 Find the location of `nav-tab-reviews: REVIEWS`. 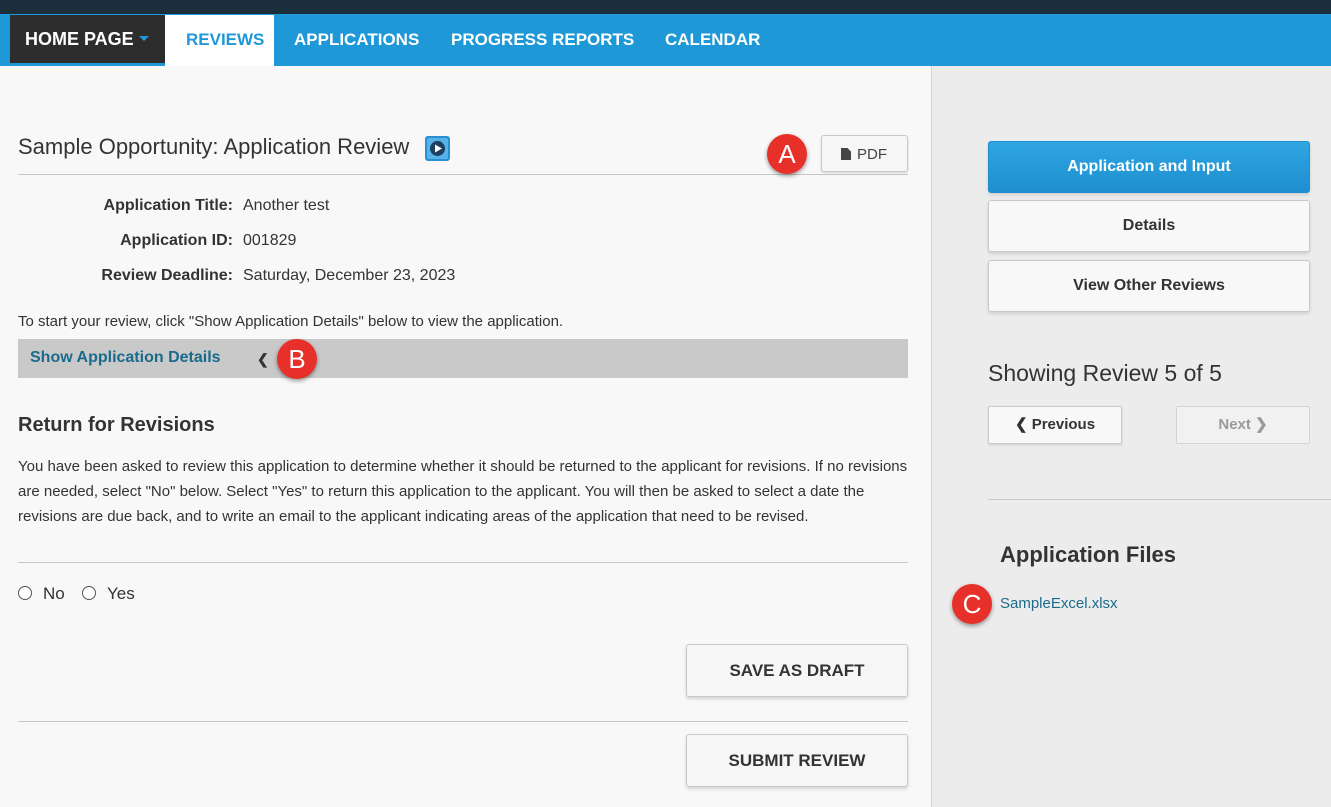

nav-tab-reviews: REVIEWS is located at coordinates (219, 40).